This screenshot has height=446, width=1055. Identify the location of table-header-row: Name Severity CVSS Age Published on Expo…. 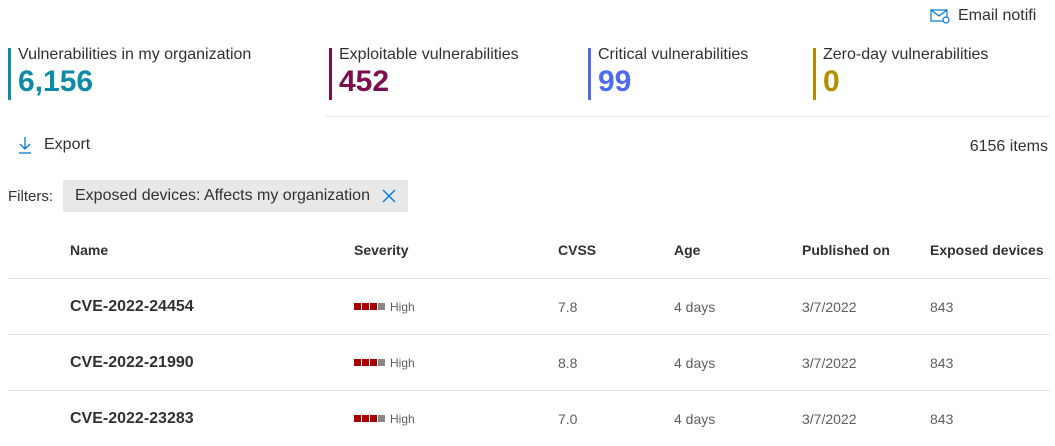
(529, 250).